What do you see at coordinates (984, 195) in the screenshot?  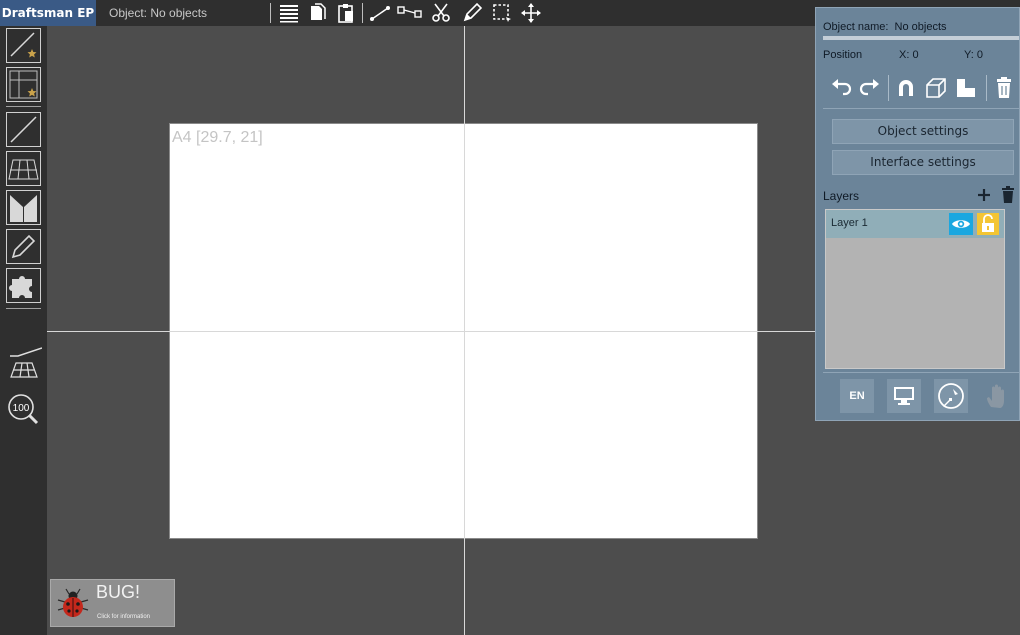 I see `add-layer-icon` at bounding box center [984, 195].